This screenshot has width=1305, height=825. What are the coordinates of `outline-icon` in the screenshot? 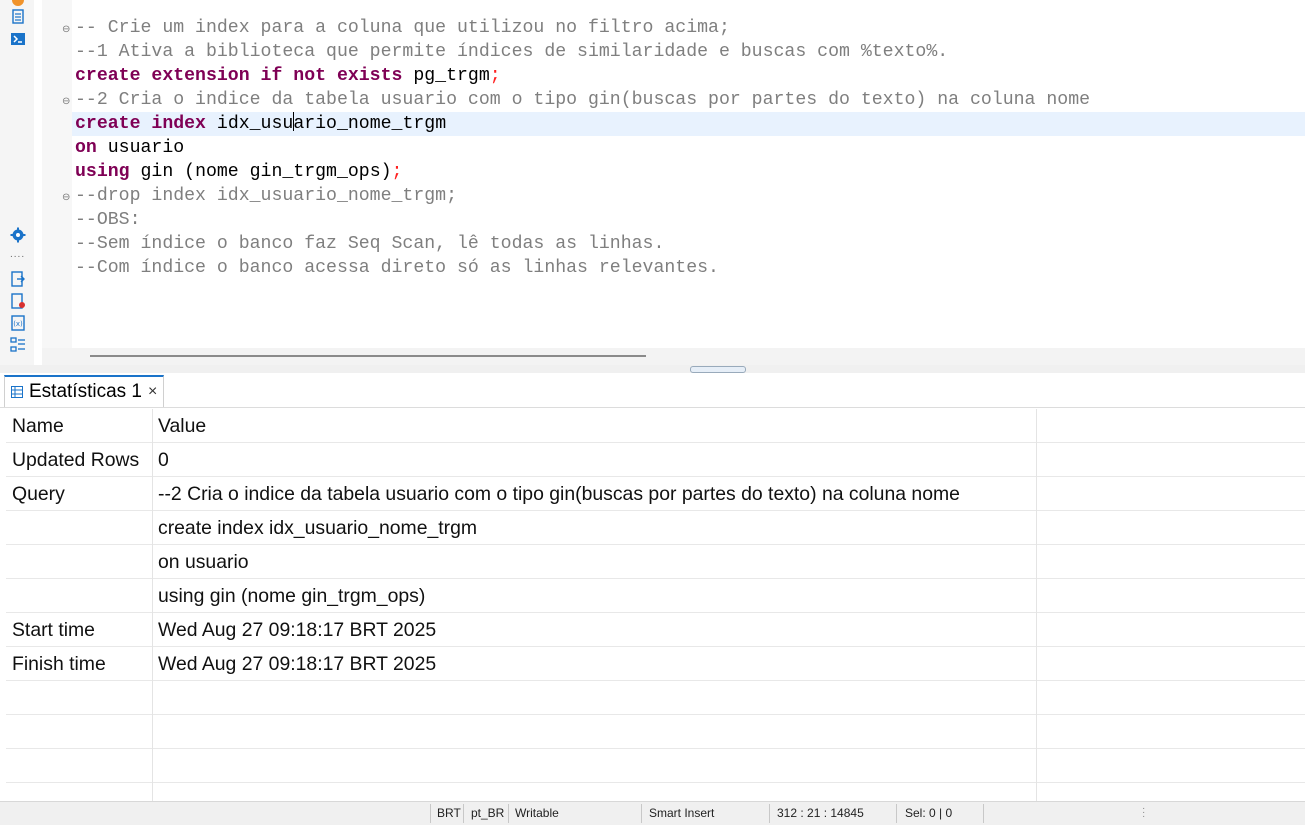 It's located at (18, 345).